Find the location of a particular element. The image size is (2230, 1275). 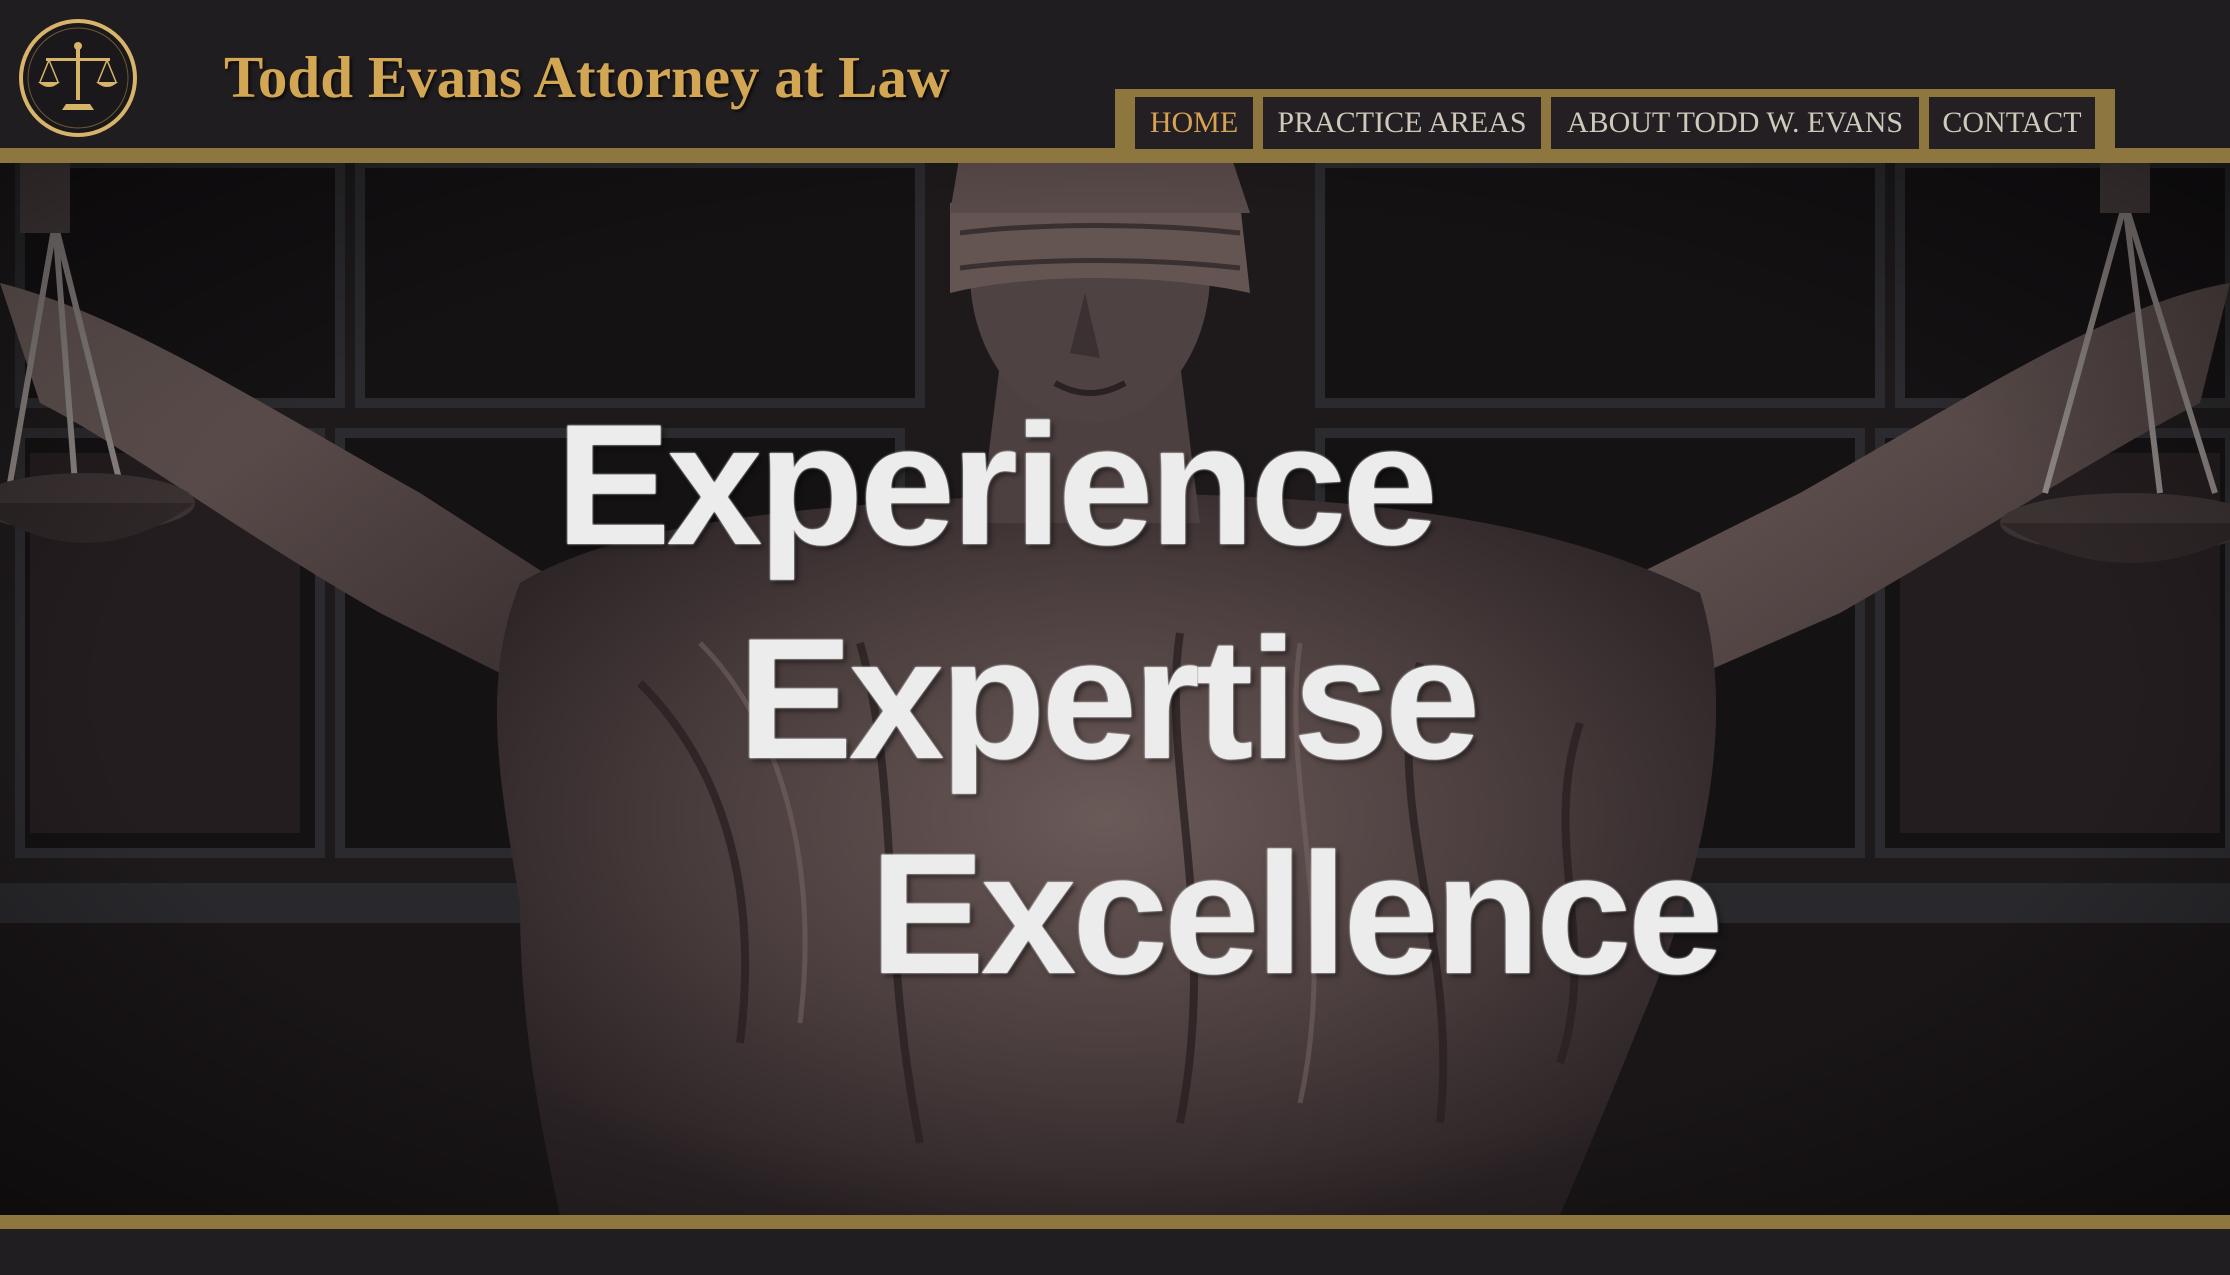

scales-of-justice-icon is located at coordinates (78, 78).